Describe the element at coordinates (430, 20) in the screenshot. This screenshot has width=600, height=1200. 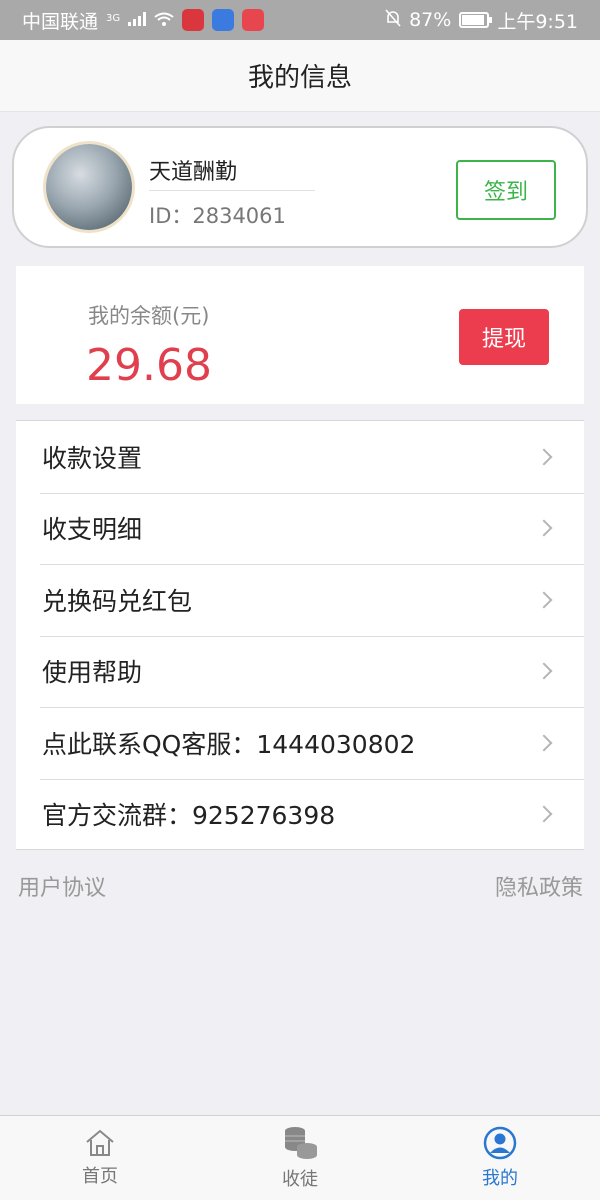
I see `battery-percent: 87%` at that location.